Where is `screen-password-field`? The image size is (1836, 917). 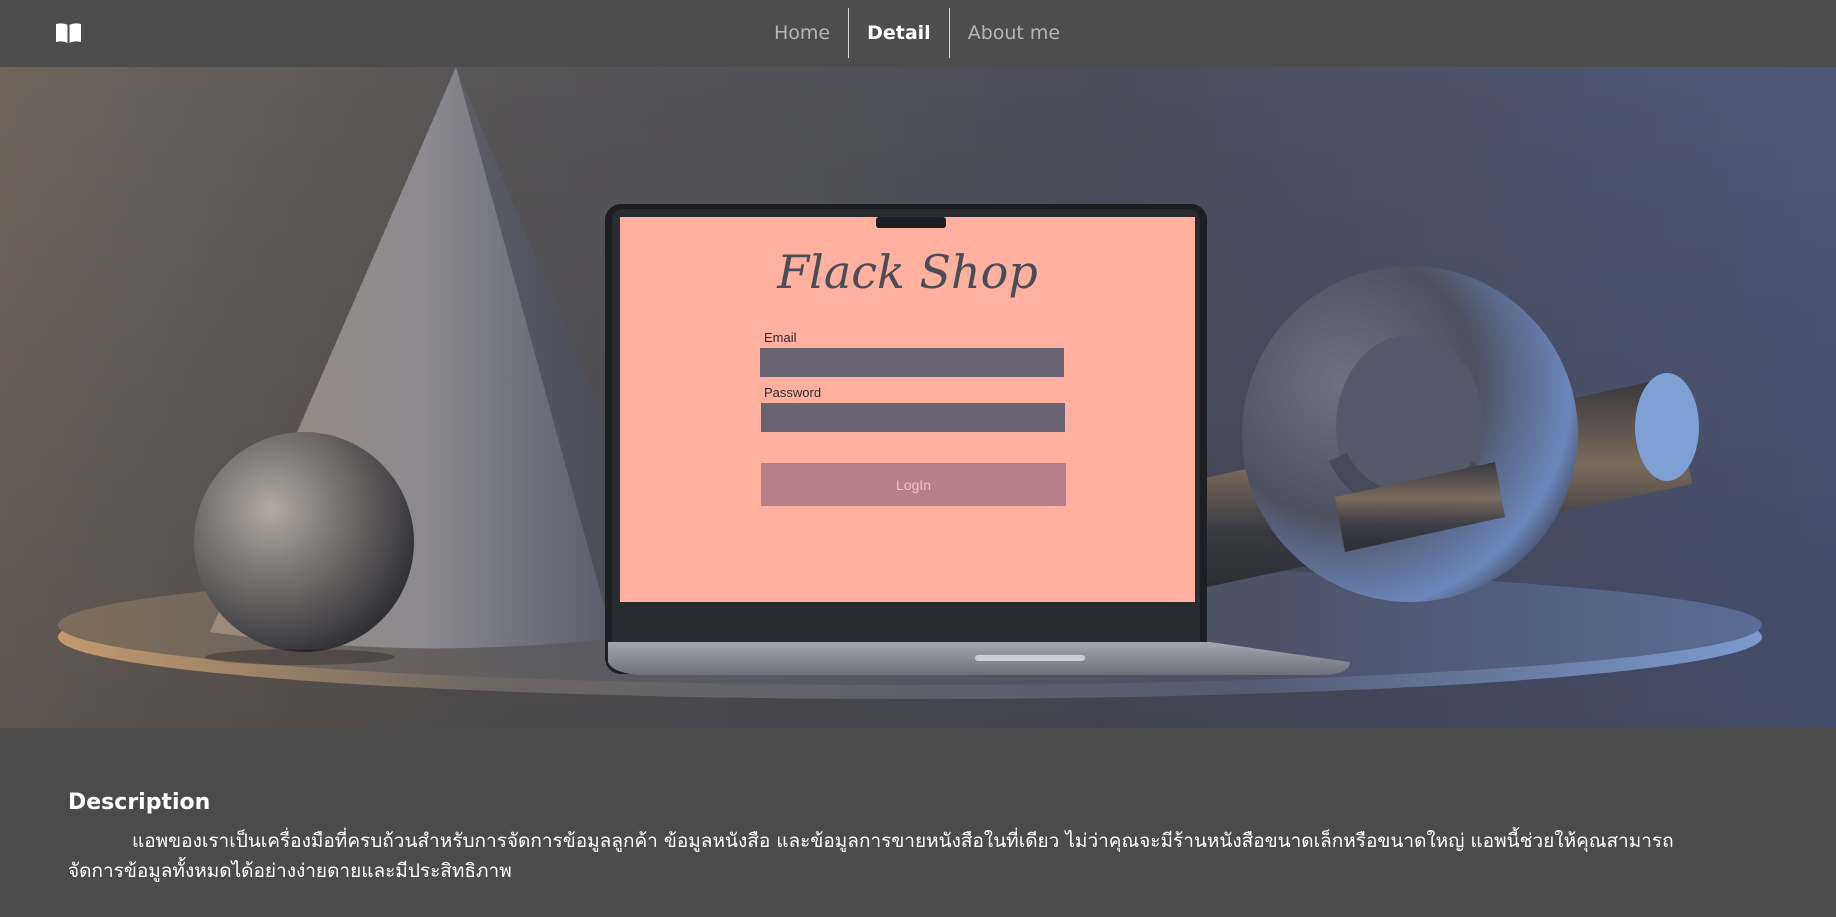 screen-password-field is located at coordinates (913, 417).